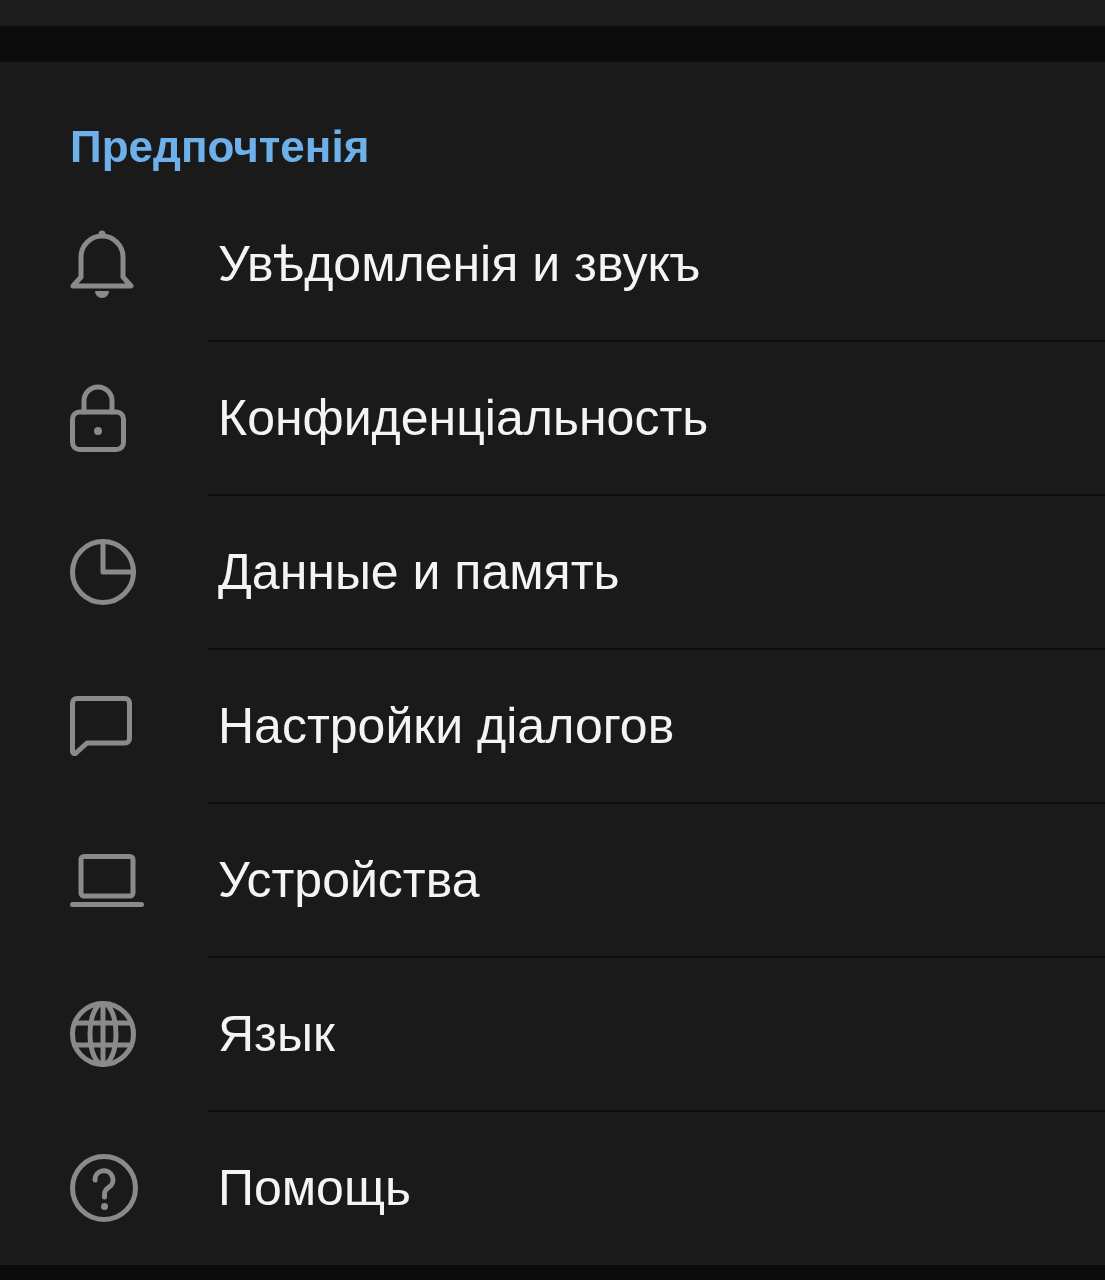 The width and height of the screenshot is (1105, 1280). I want to click on bell-icon, so click(102, 264).